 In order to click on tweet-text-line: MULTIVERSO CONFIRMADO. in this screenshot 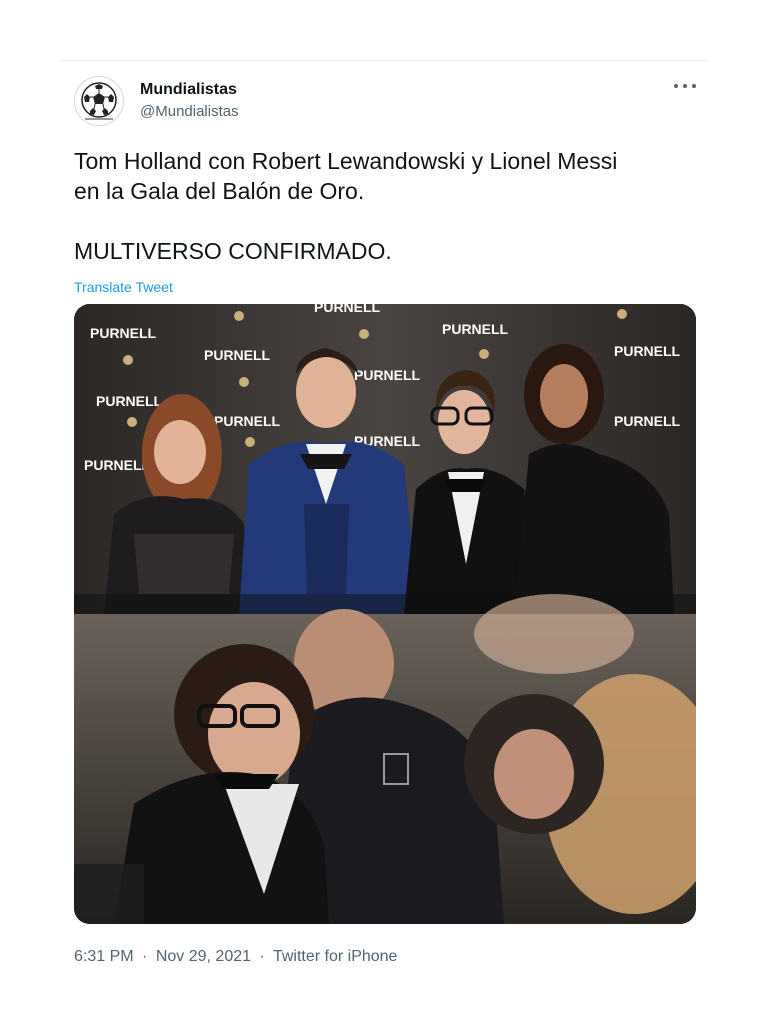, I will do `click(233, 251)`.